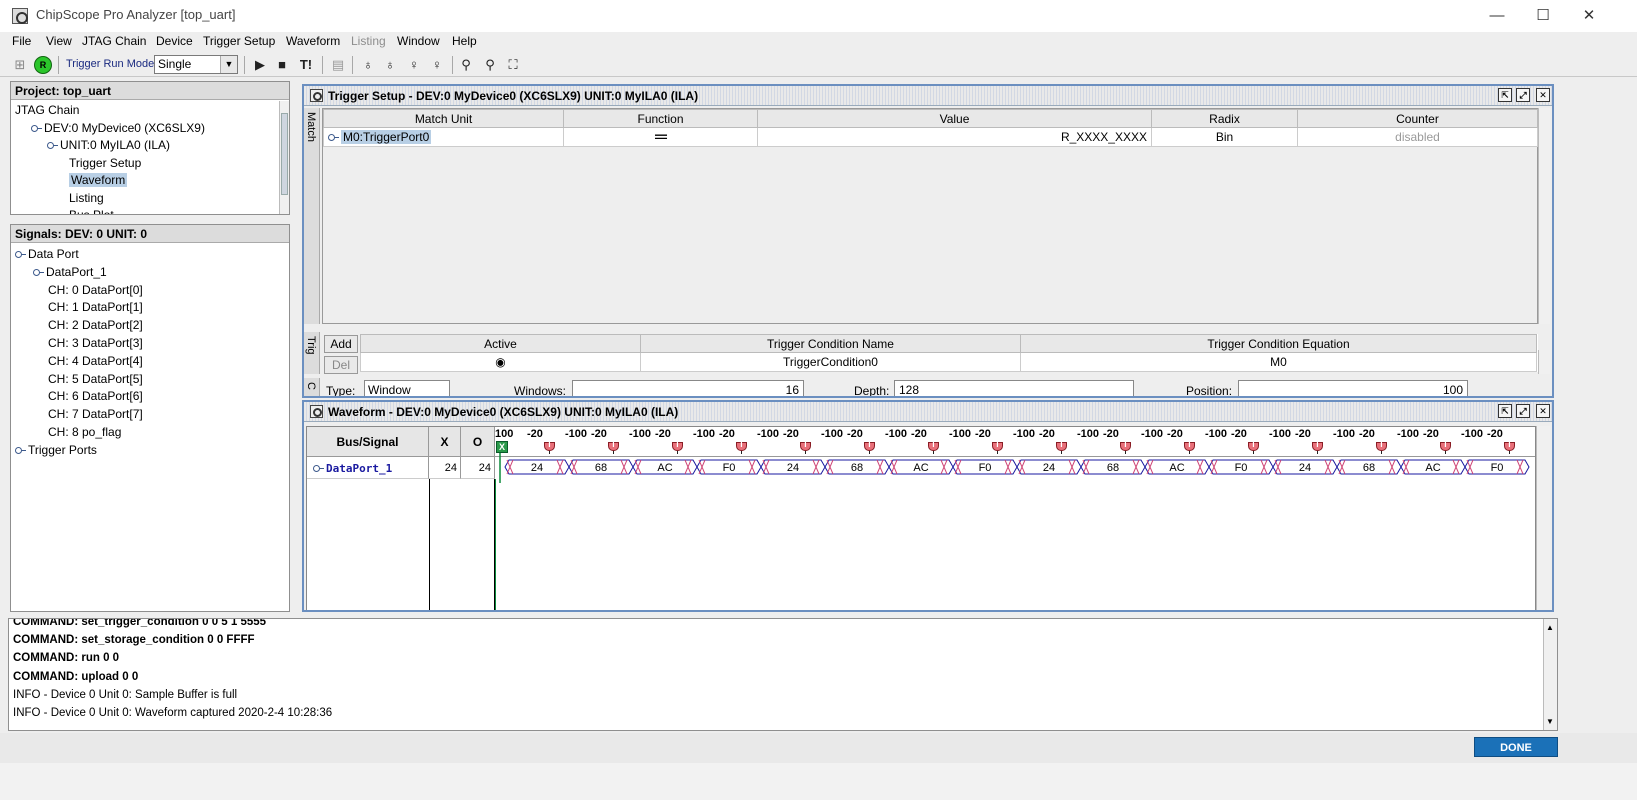 The height and width of the screenshot is (800, 1637). What do you see at coordinates (660, 118) in the screenshot?
I see `match-column-header: Function` at bounding box center [660, 118].